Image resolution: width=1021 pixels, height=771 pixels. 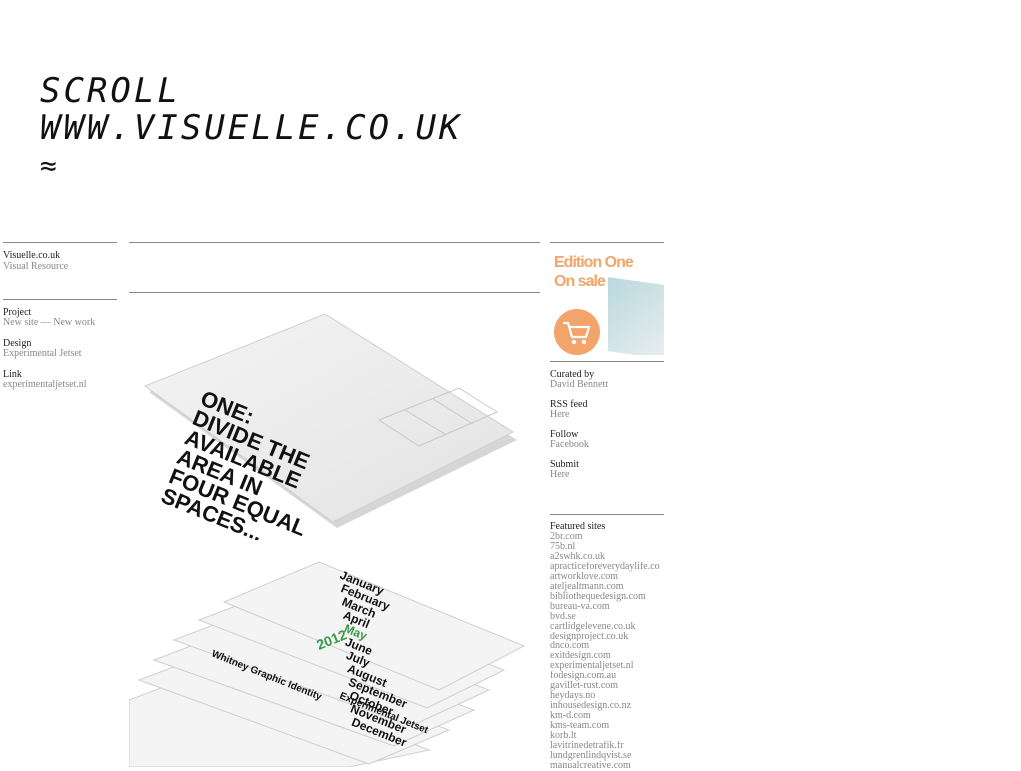 I want to click on submit-meta: Submit Here, so click(x=607, y=470).